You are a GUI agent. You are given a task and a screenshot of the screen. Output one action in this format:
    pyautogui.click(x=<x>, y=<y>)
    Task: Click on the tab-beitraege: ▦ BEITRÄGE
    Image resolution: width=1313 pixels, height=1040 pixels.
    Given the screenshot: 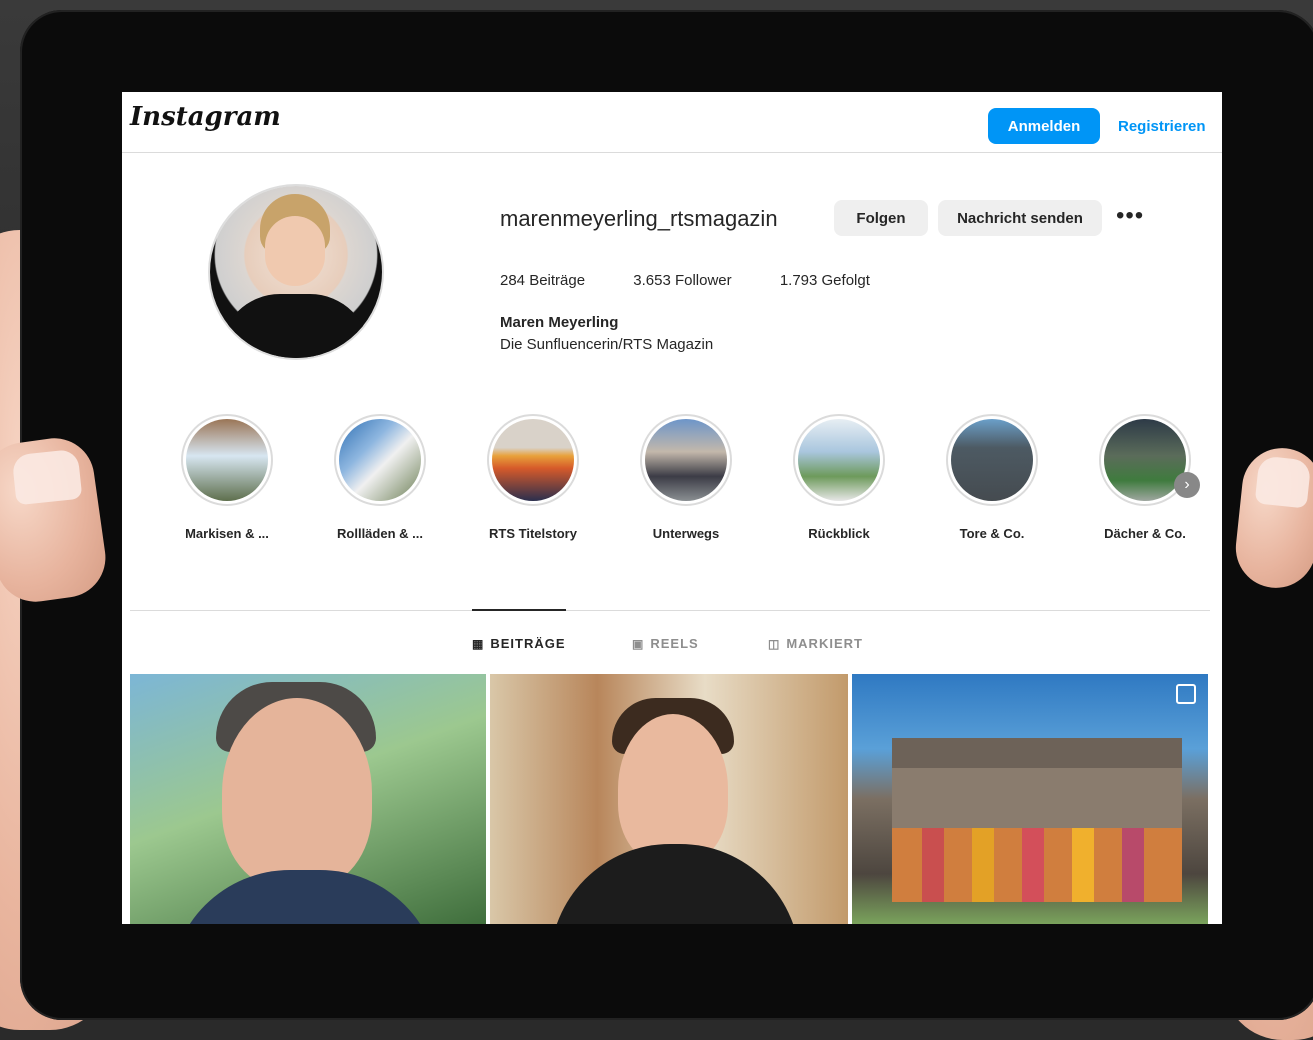 What is the action you would take?
    pyautogui.click(x=519, y=643)
    